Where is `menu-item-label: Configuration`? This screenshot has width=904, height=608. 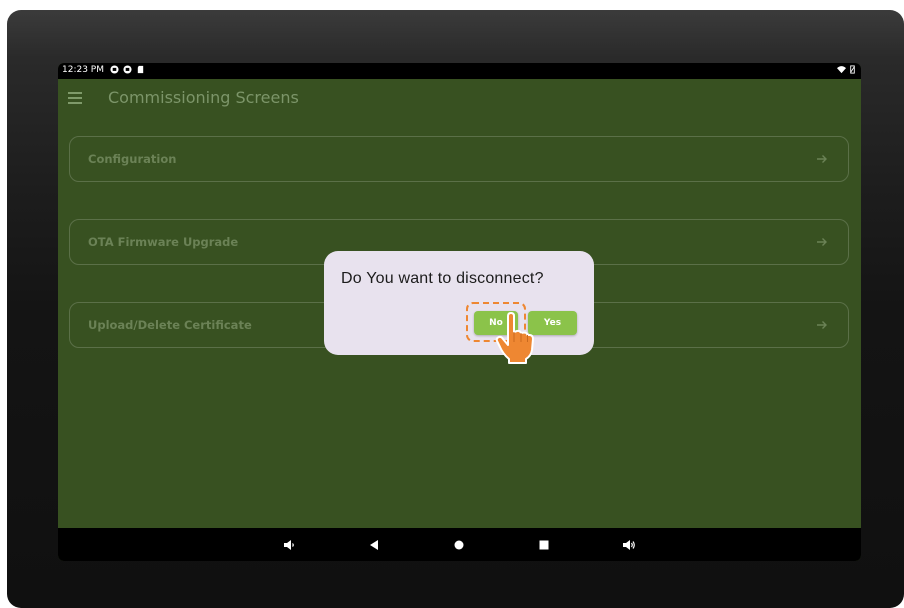 menu-item-label: Configuration is located at coordinates (132, 159).